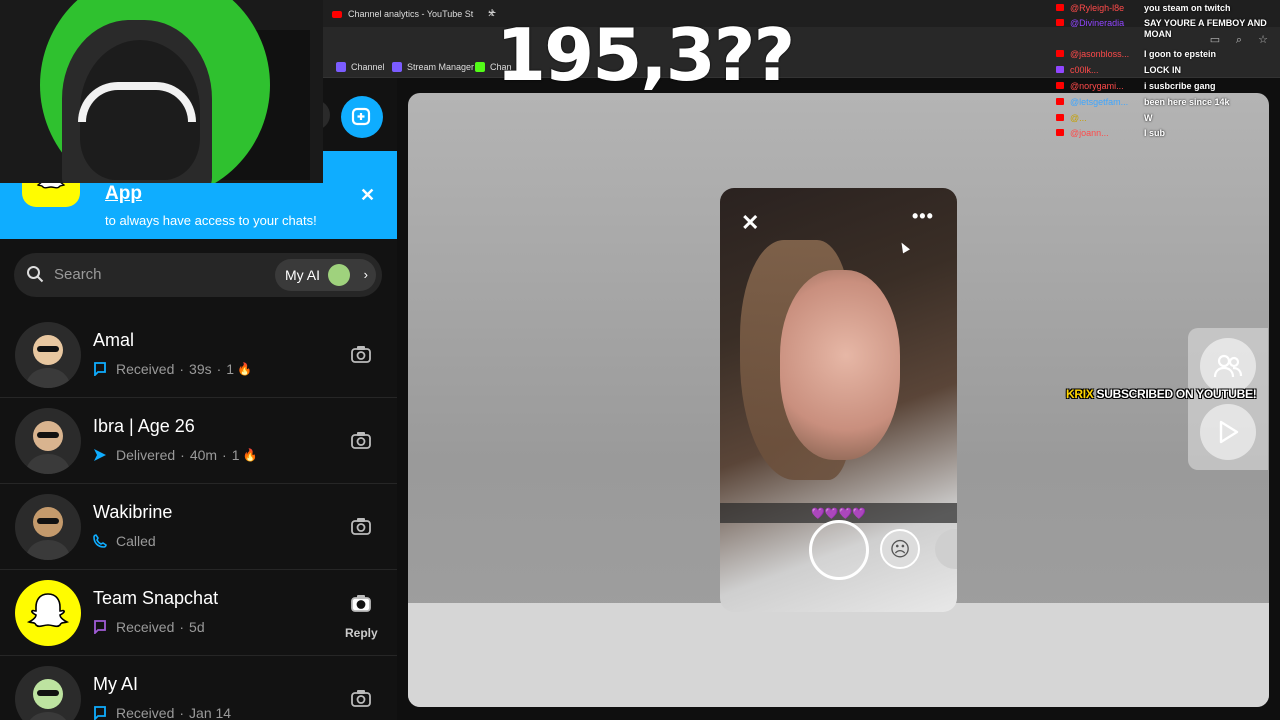 The width and height of the screenshot is (1280, 720). I want to click on play-icon, so click(1229, 432).